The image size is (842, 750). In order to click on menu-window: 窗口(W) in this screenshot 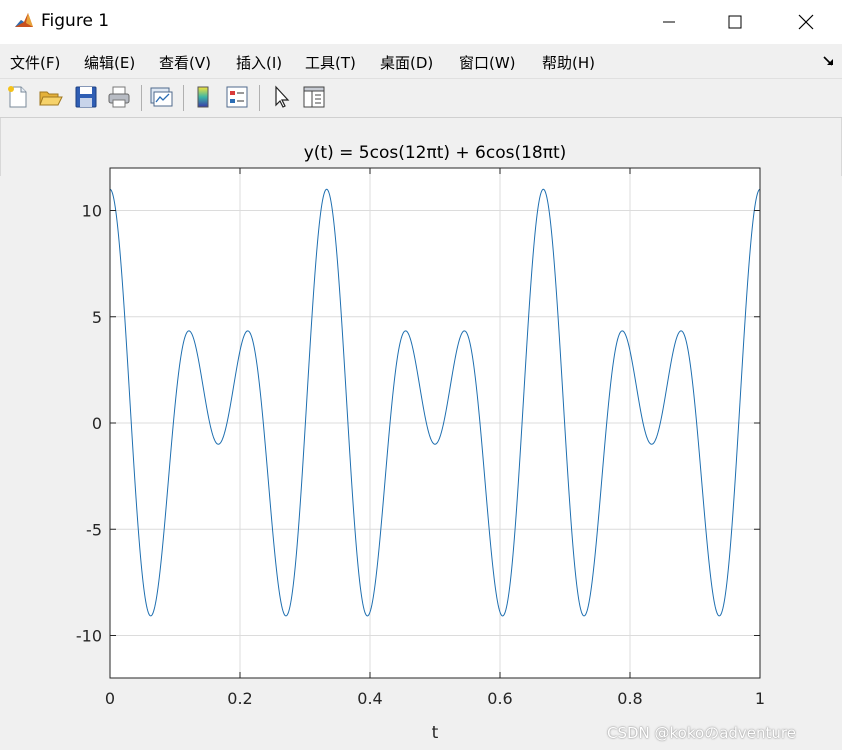, I will do `click(487, 62)`.